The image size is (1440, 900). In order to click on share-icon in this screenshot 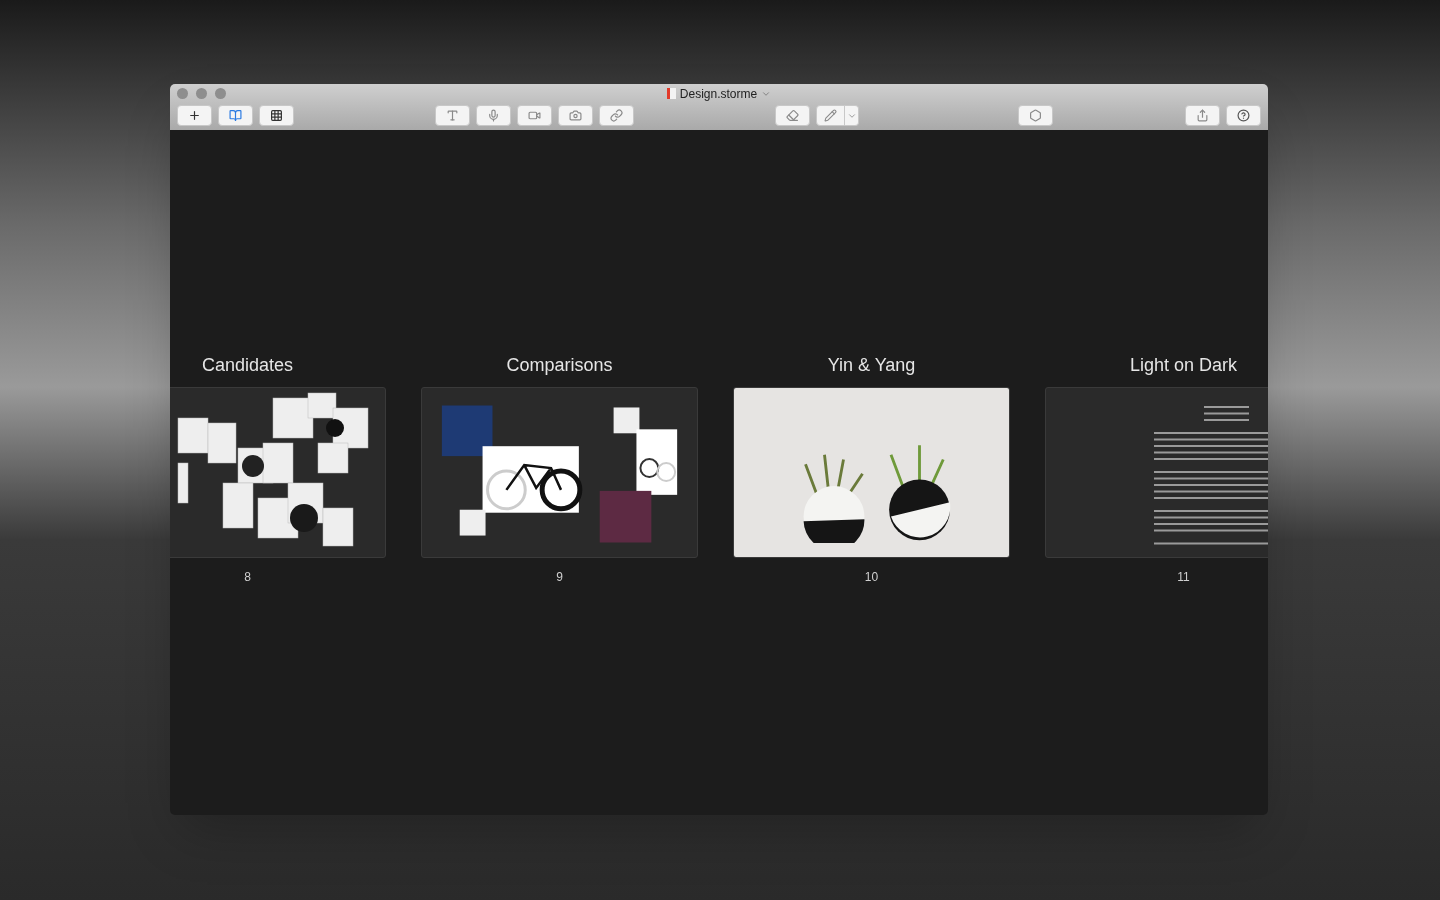, I will do `click(1202, 115)`.